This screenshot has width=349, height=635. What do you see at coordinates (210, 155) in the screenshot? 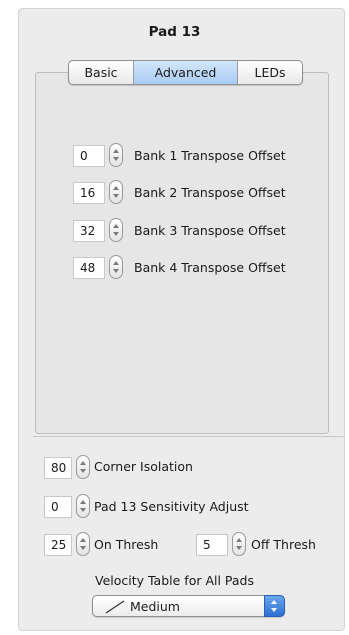
I see `bank1-offset-label: Bank 1 Transpose Offset` at bounding box center [210, 155].